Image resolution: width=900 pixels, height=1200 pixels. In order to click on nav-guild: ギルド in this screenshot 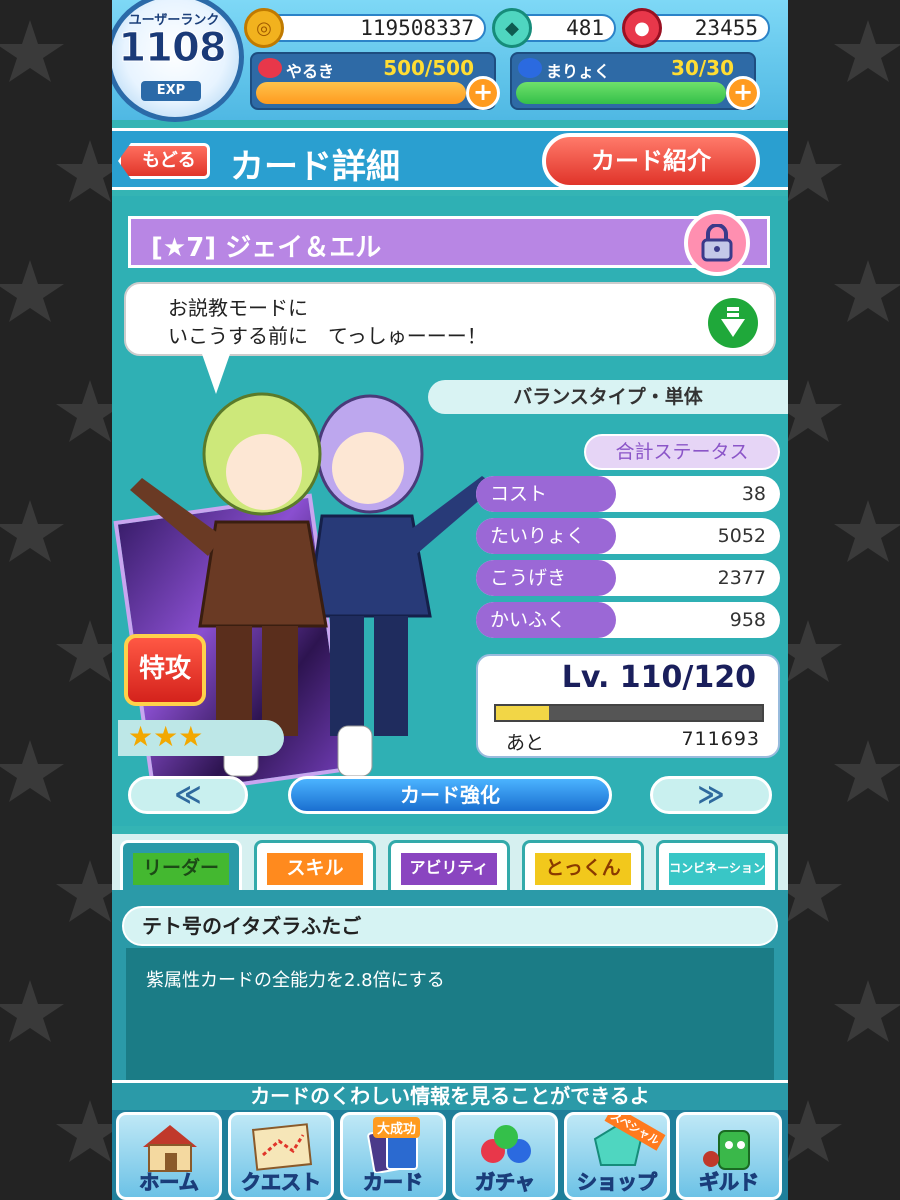, I will do `click(729, 1156)`.